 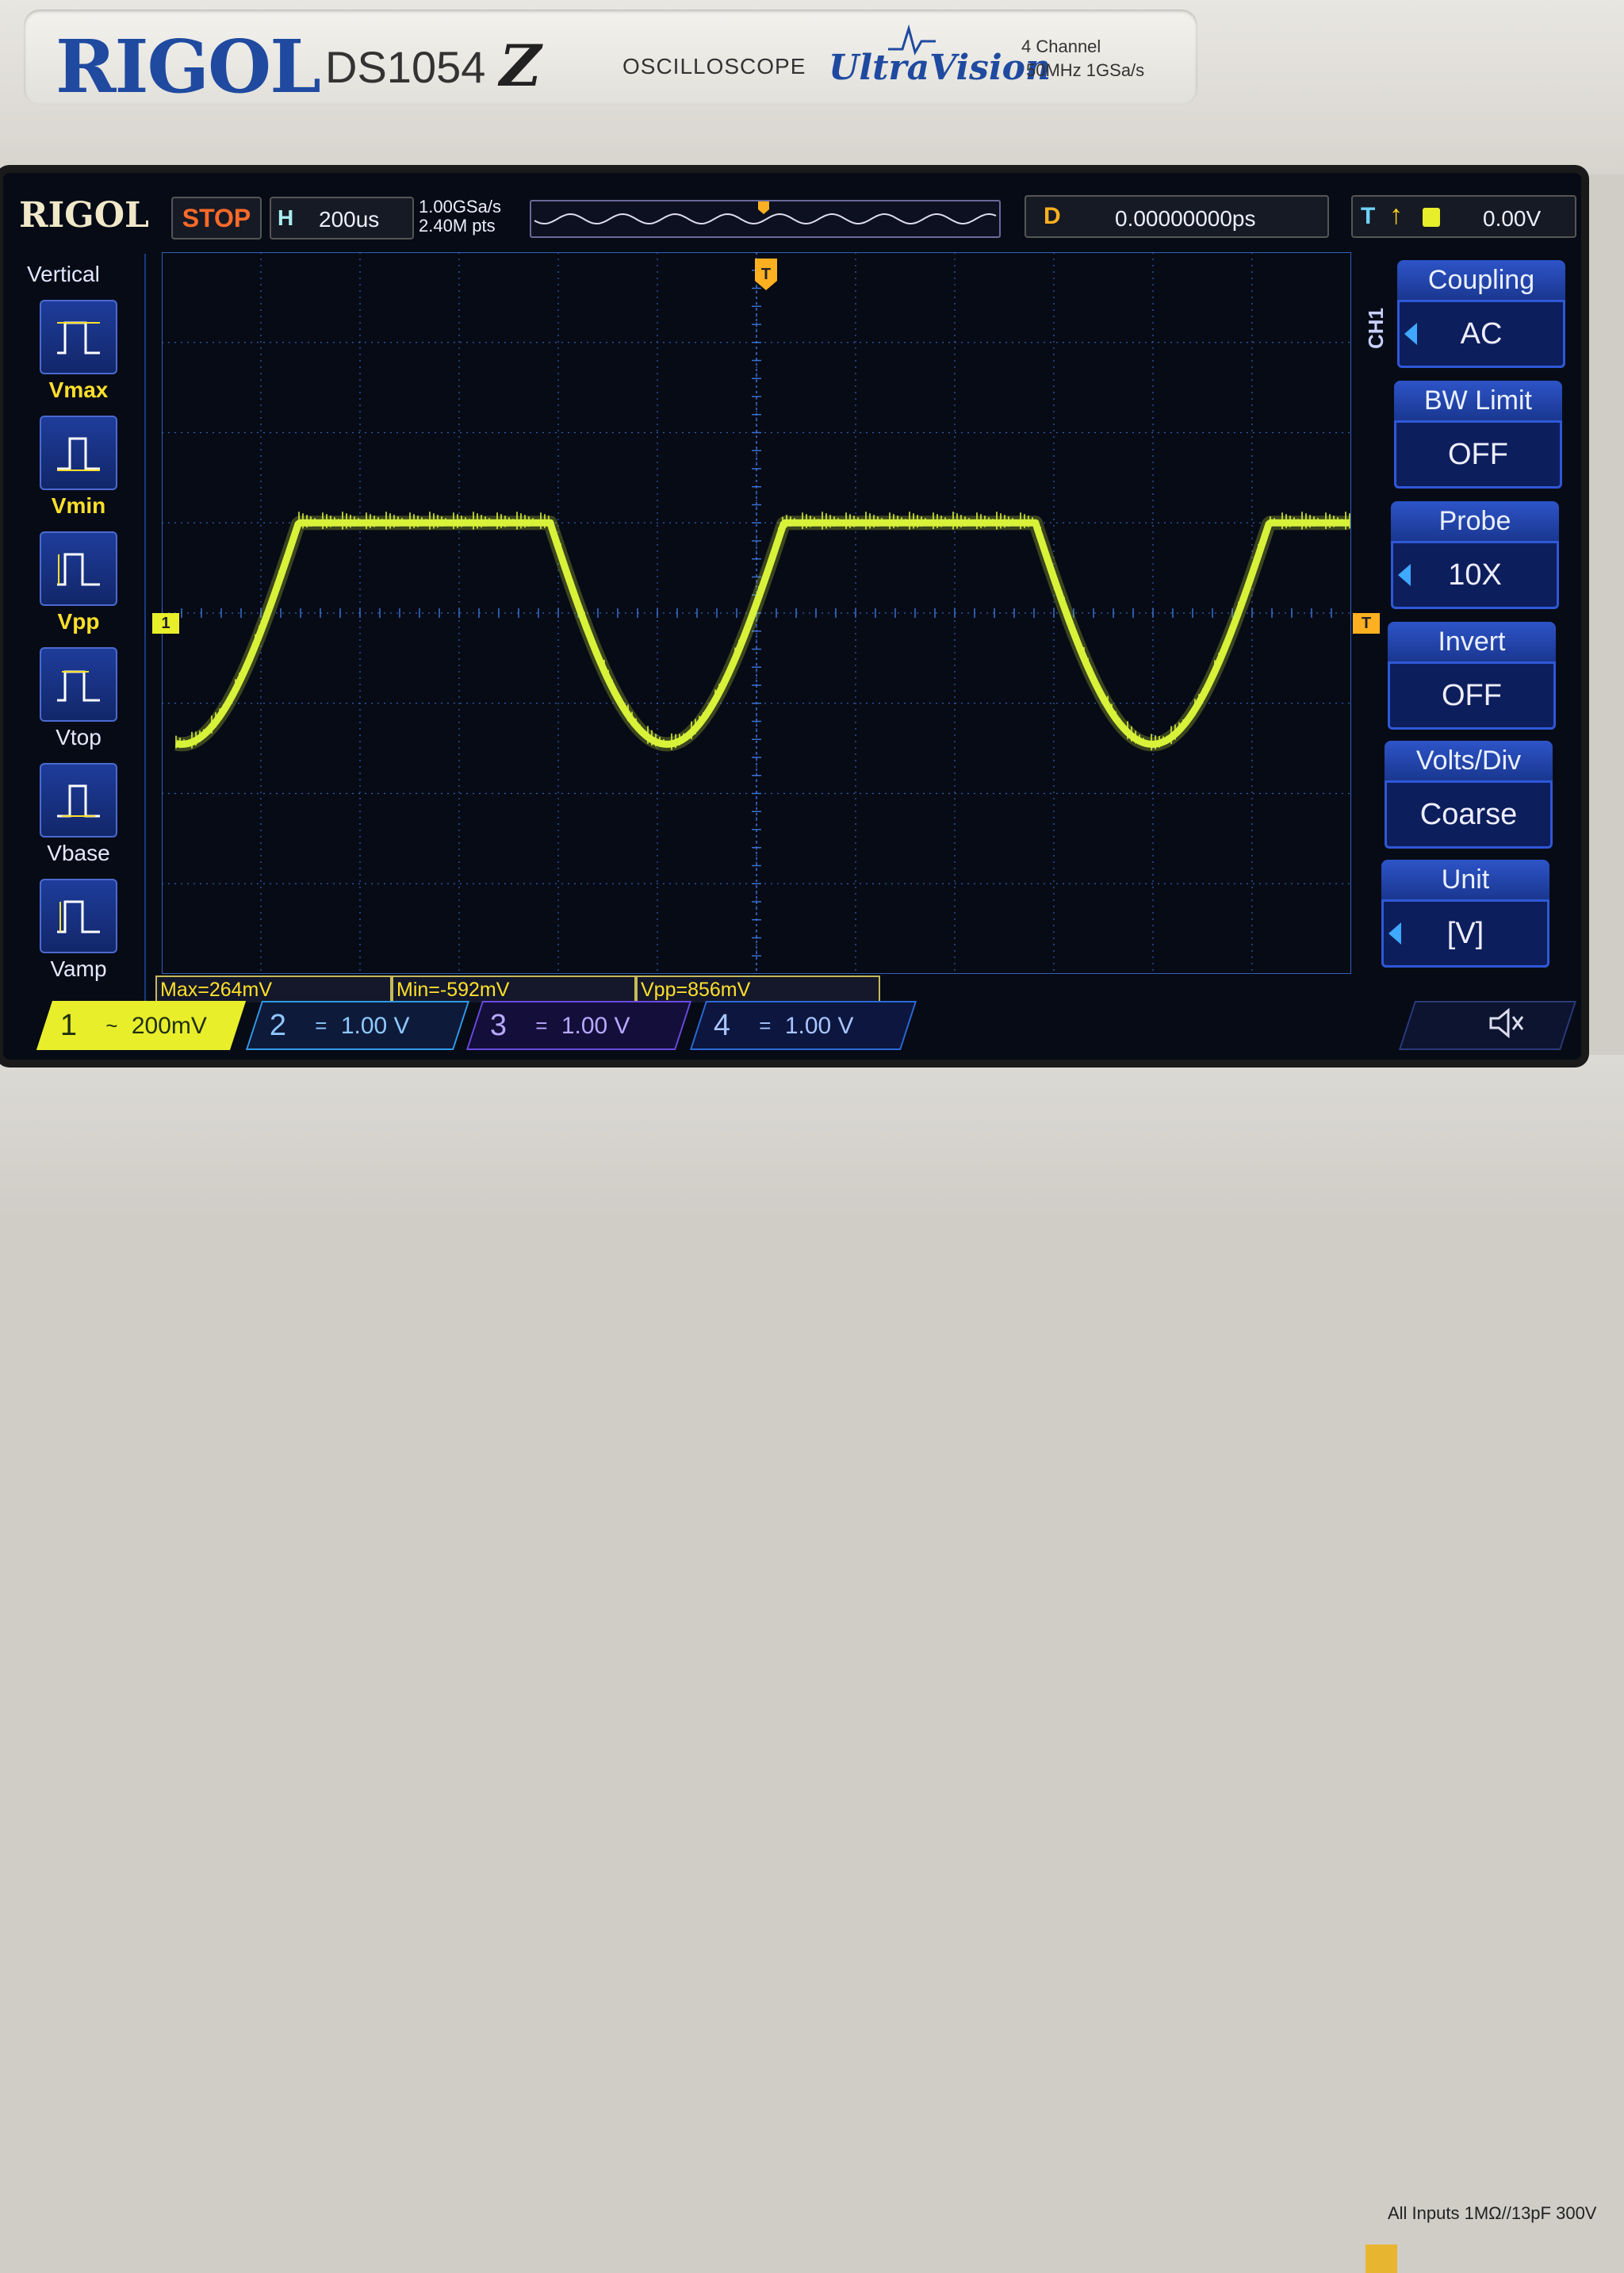 What do you see at coordinates (457, 226) in the screenshot?
I see `memory-depth: 2.40M pts` at bounding box center [457, 226].